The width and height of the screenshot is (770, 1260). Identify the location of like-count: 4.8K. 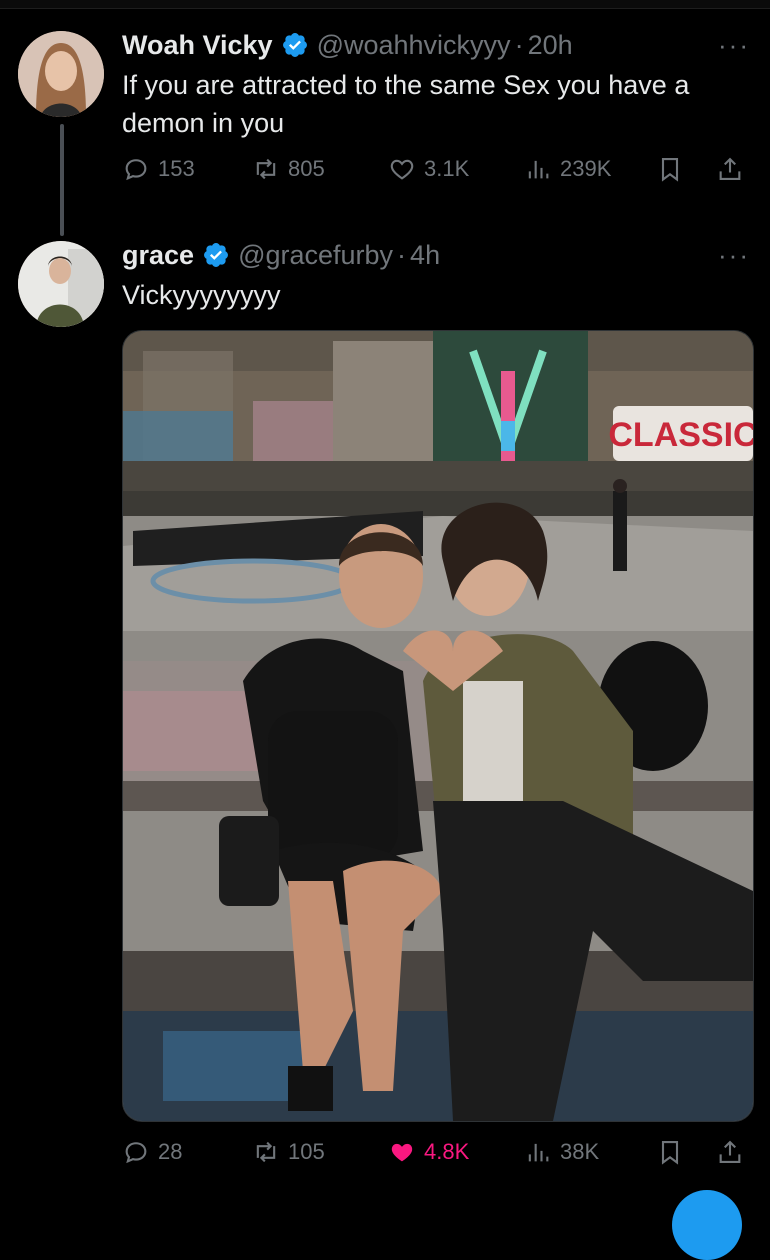
(447, 1151).